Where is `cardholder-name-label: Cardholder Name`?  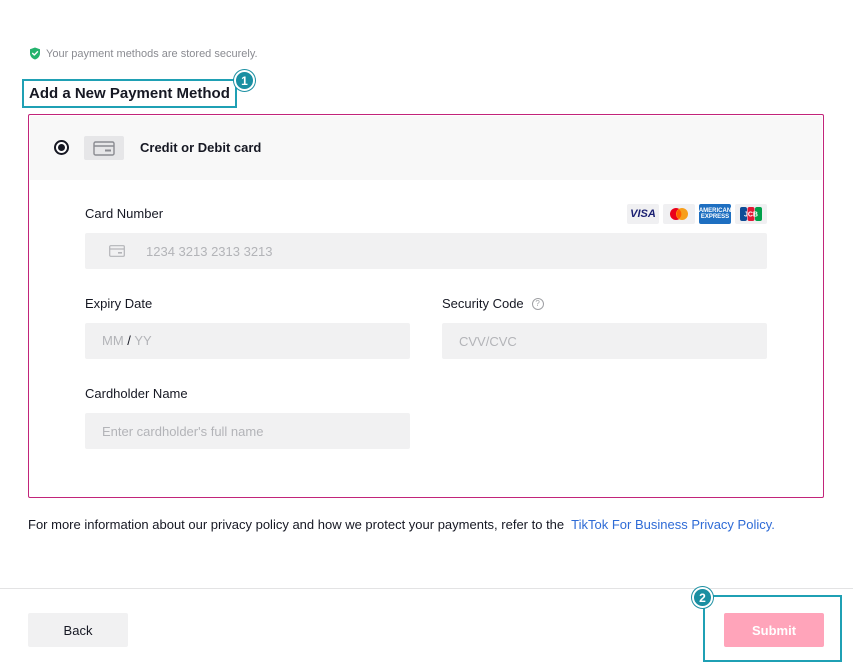
cardholder-name-label: Cardholder Name is located at coordinates (136, 393).